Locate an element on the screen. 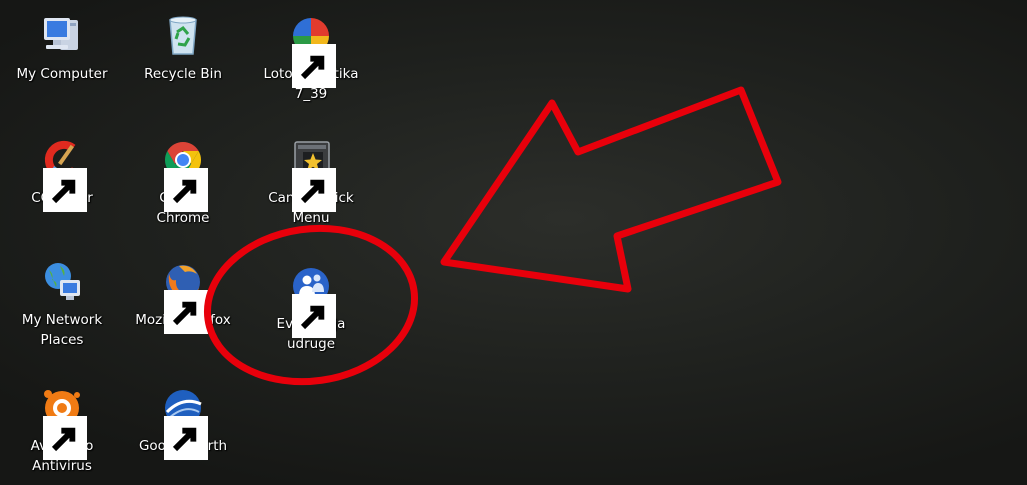 The height and width of the screenshot is (485, 1027). firefox-icon is located at coordinates (184, 297).